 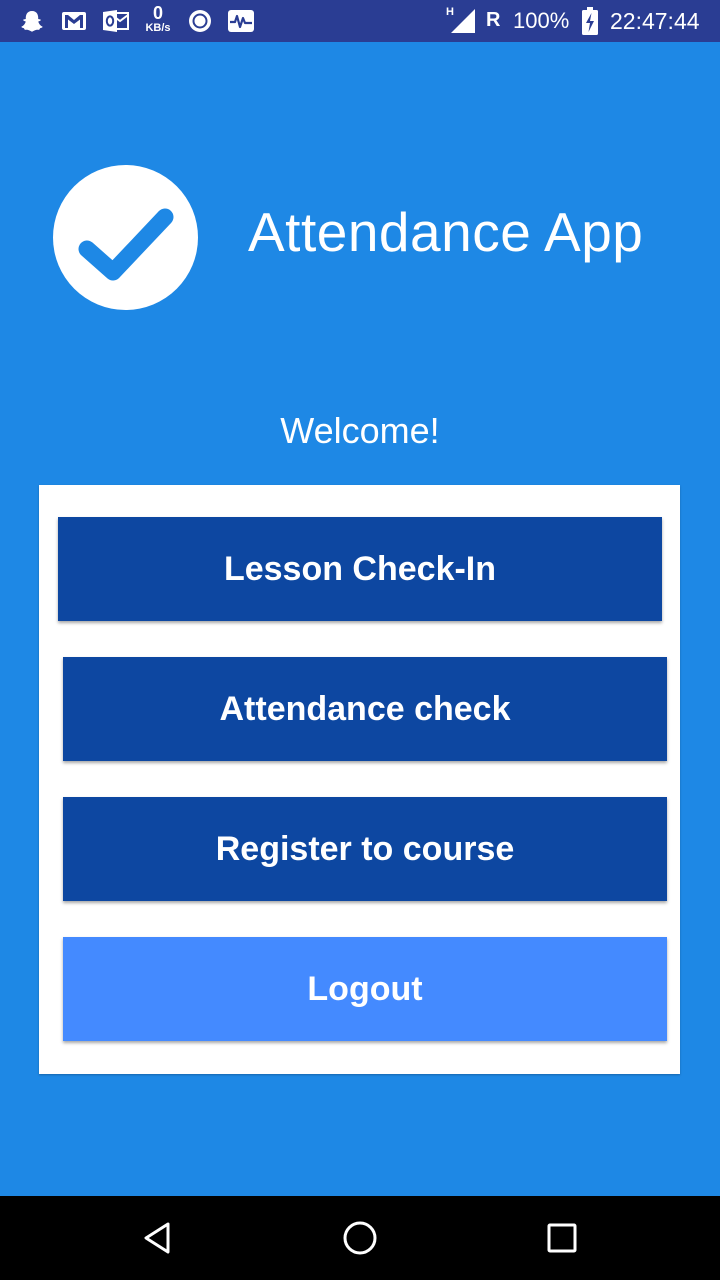 I want to click on outlook-icon, so click(x=116, y=21).